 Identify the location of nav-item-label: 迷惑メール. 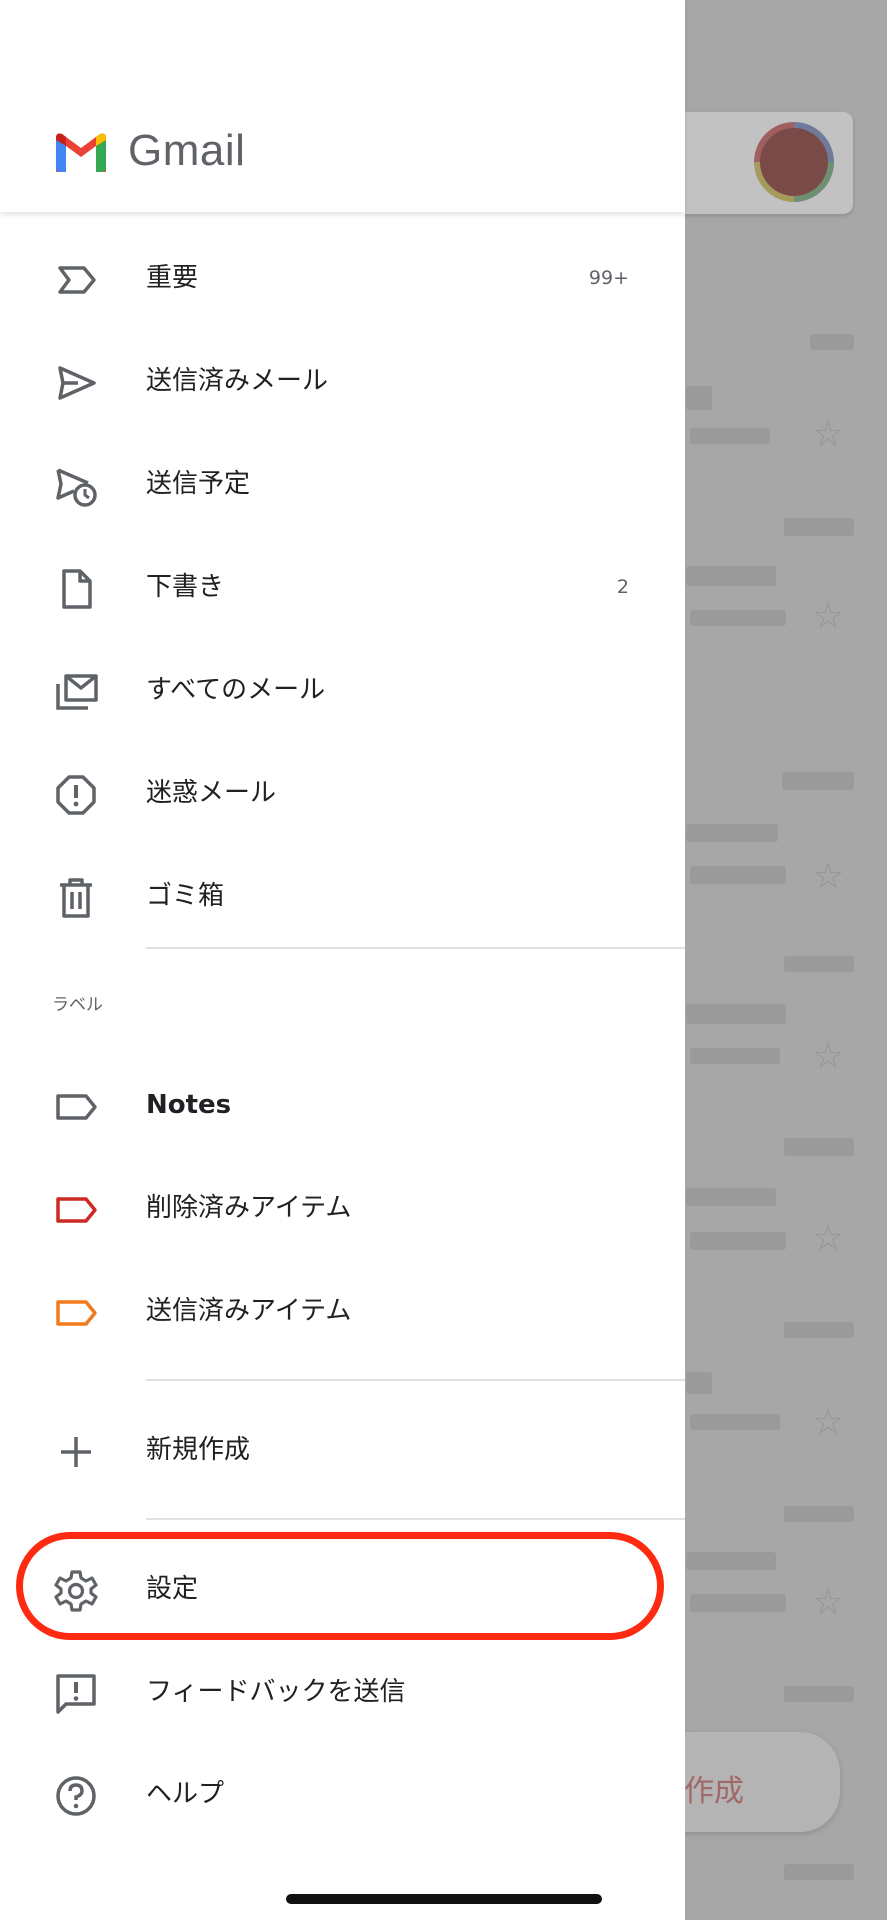
(211, 793).